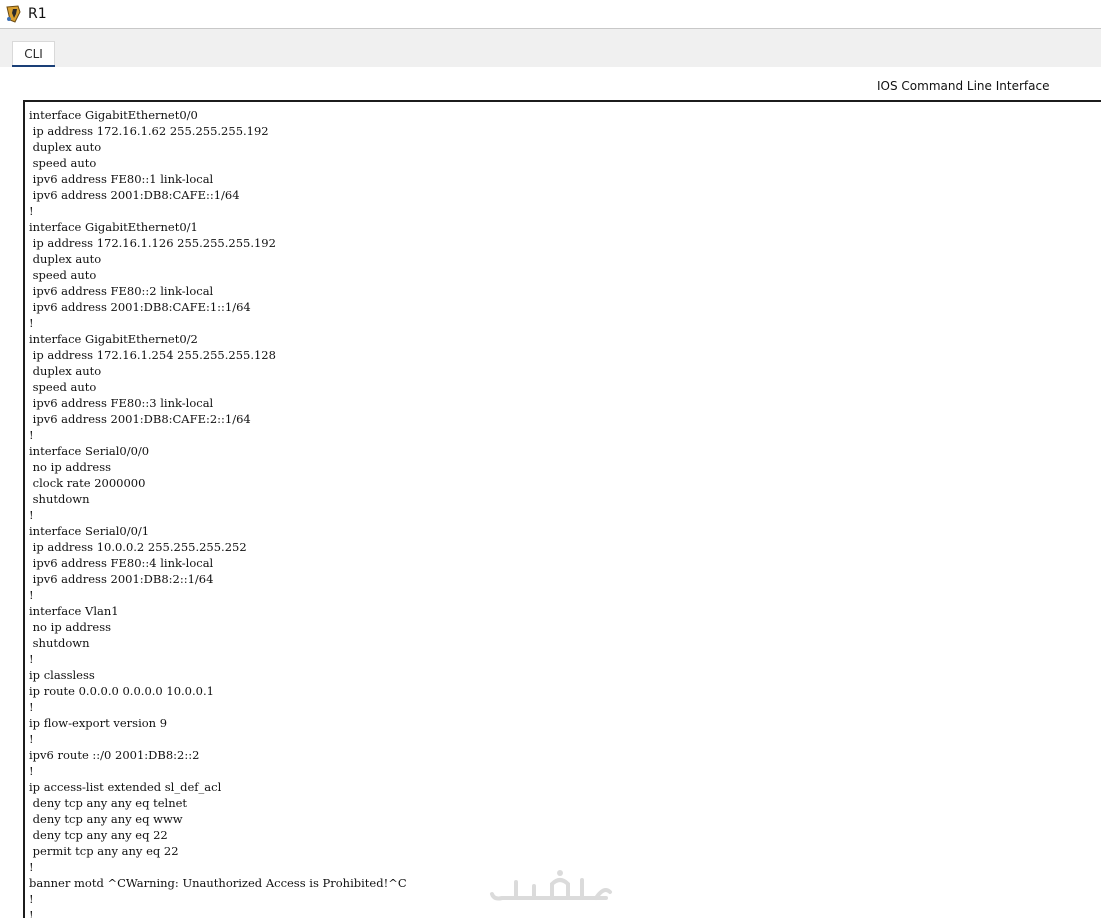  I want to click on khamsat-watermark-logo, so click(551, 886).